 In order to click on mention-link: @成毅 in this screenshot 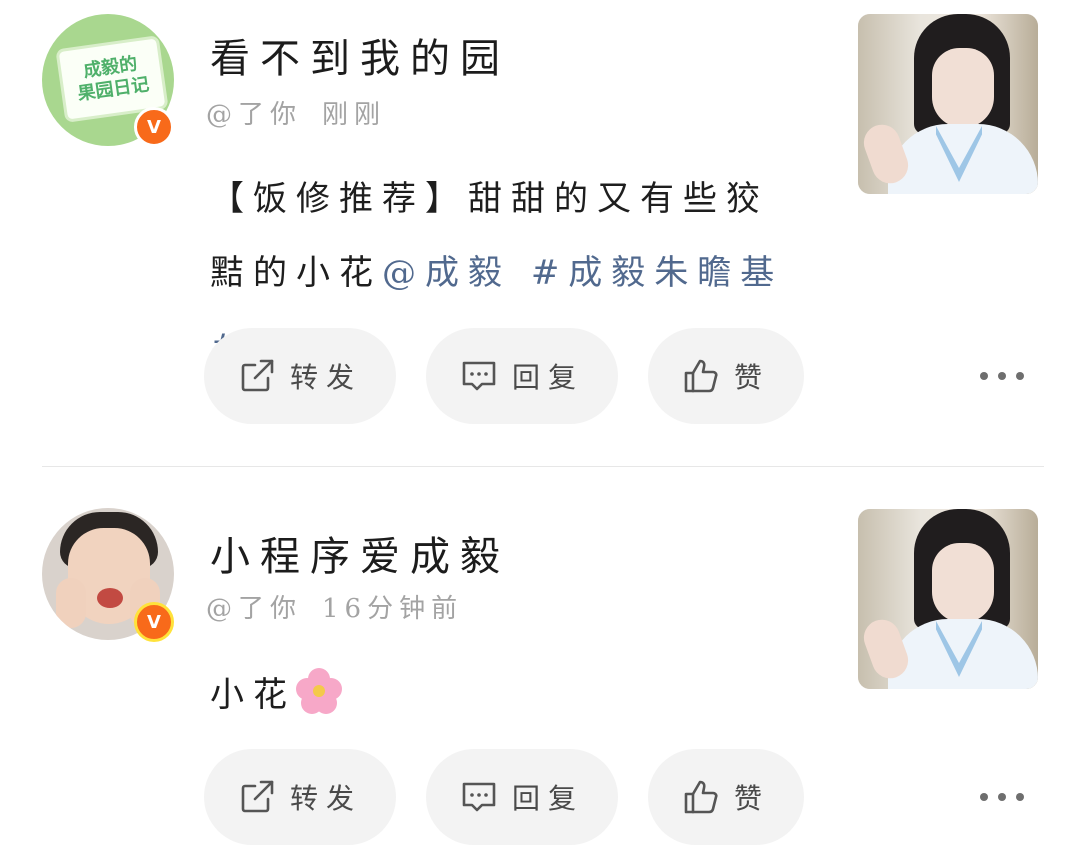, I will do `click(446, 273)`.